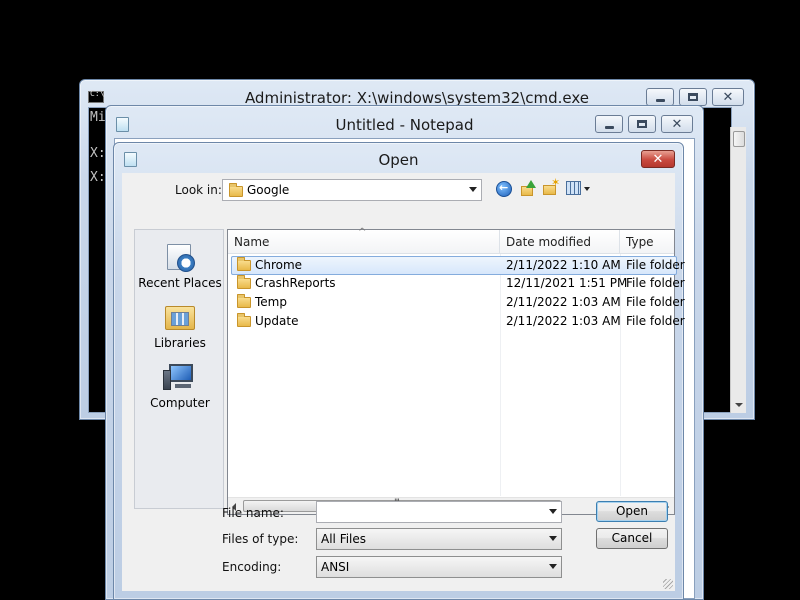 This screenshot has width=800, height=600. Describe the element at coordinates (364, 240) in the screenshot. I see `column-header-name: Name ^` at that location.